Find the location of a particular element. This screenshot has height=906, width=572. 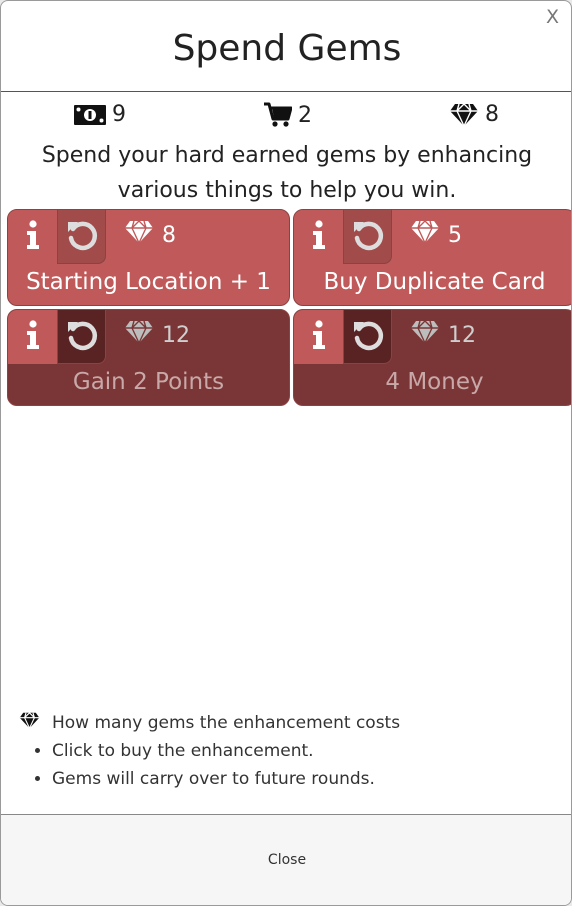

list-item: Click to buy the enhancement. is located at coordinates (295, 751).